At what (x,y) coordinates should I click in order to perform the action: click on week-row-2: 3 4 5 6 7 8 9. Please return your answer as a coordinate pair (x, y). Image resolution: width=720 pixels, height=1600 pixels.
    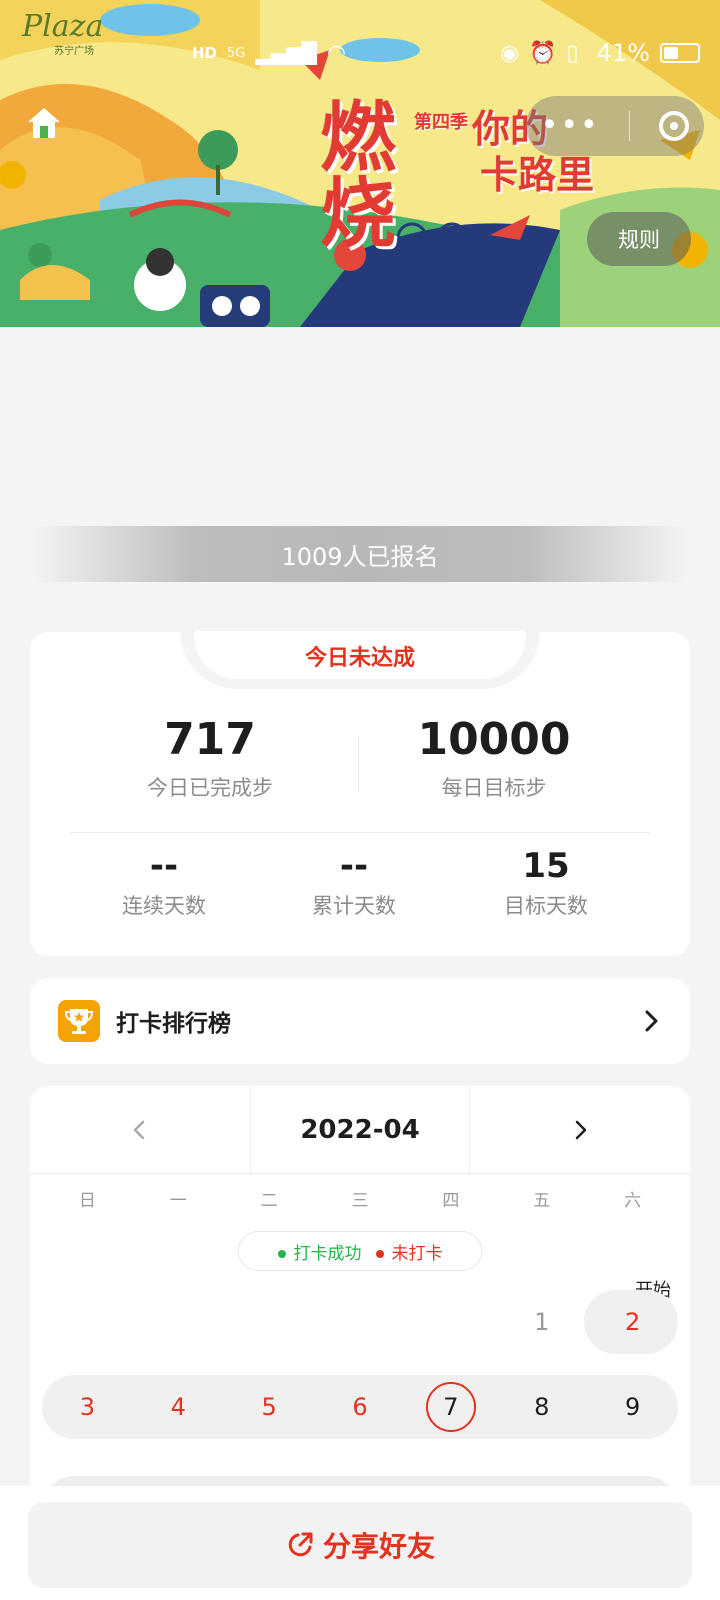
    Looking at the image, I should click on (360, 1407).